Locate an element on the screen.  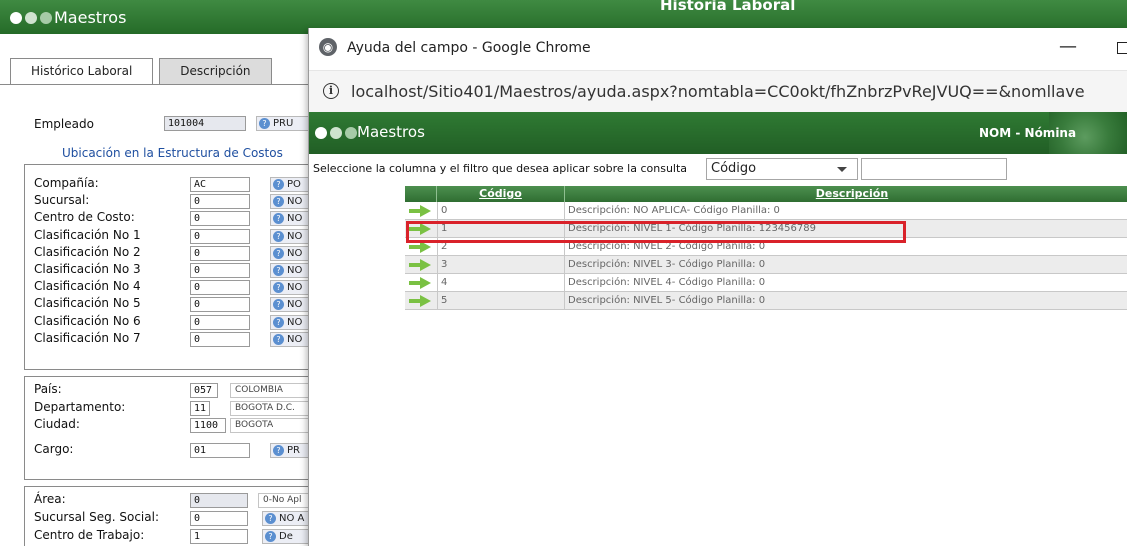
area-field-tag: ? De is located at coordinates (287, 536).